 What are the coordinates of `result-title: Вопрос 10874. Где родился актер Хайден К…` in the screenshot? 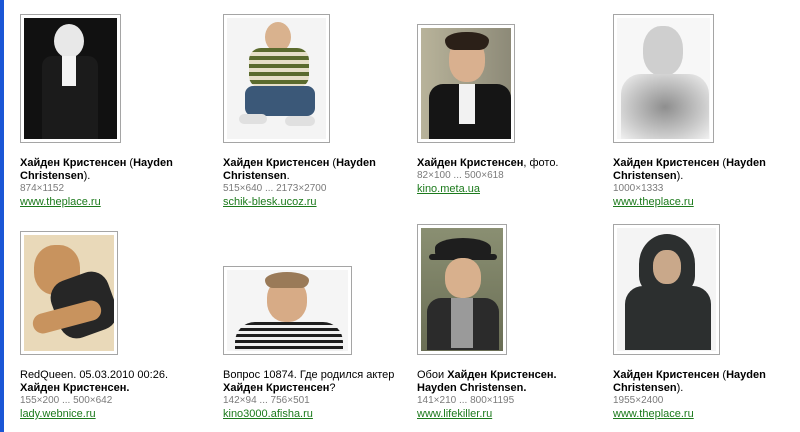 It's located at (309, 381).